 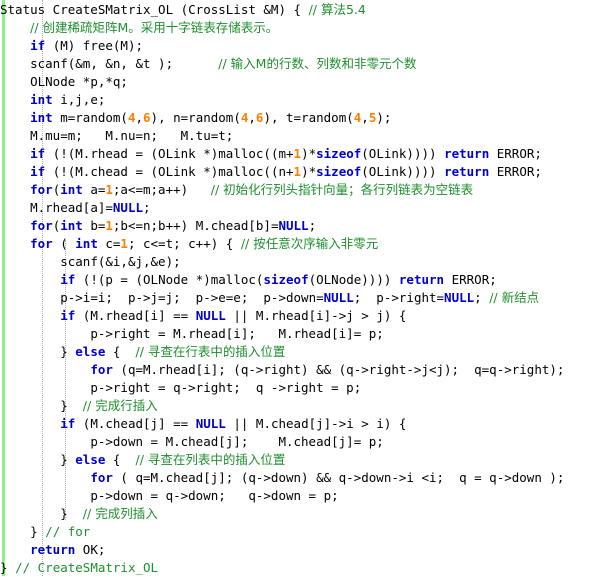 I want to click on code-token-pl: Status, so click(x=23, y=9).